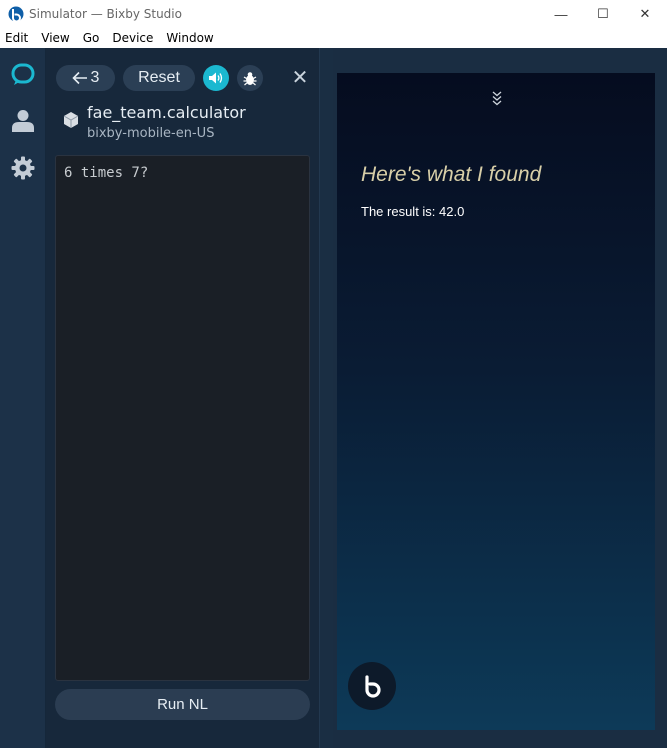 Image resolution: width=667 pixels, height=748 pixels. I want to click on speaker-icon, so click(216, 78).